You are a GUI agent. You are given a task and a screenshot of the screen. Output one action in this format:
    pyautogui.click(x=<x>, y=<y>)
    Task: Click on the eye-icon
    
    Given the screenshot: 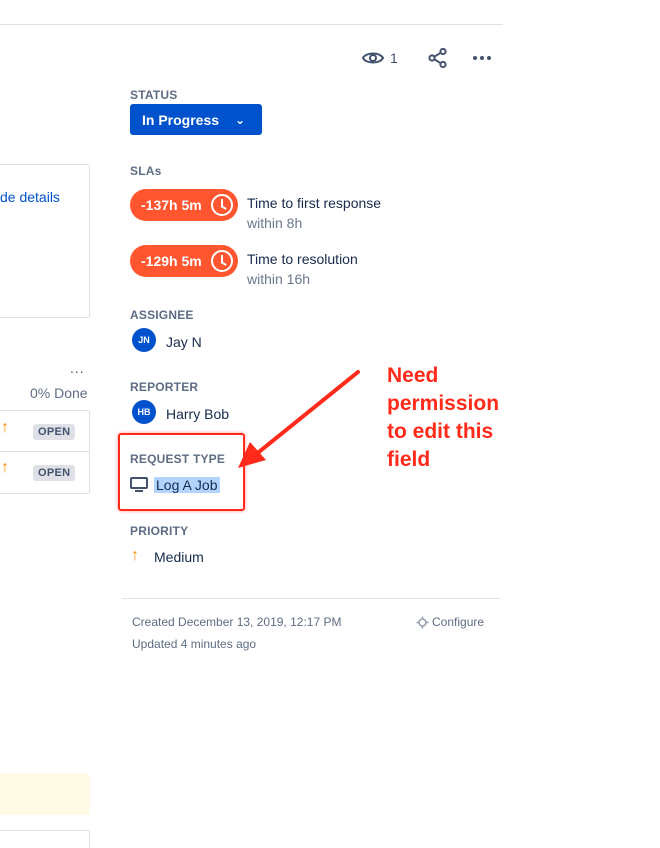 What is the action you would take?
    pyautogui.click(x=373, y=58)
    